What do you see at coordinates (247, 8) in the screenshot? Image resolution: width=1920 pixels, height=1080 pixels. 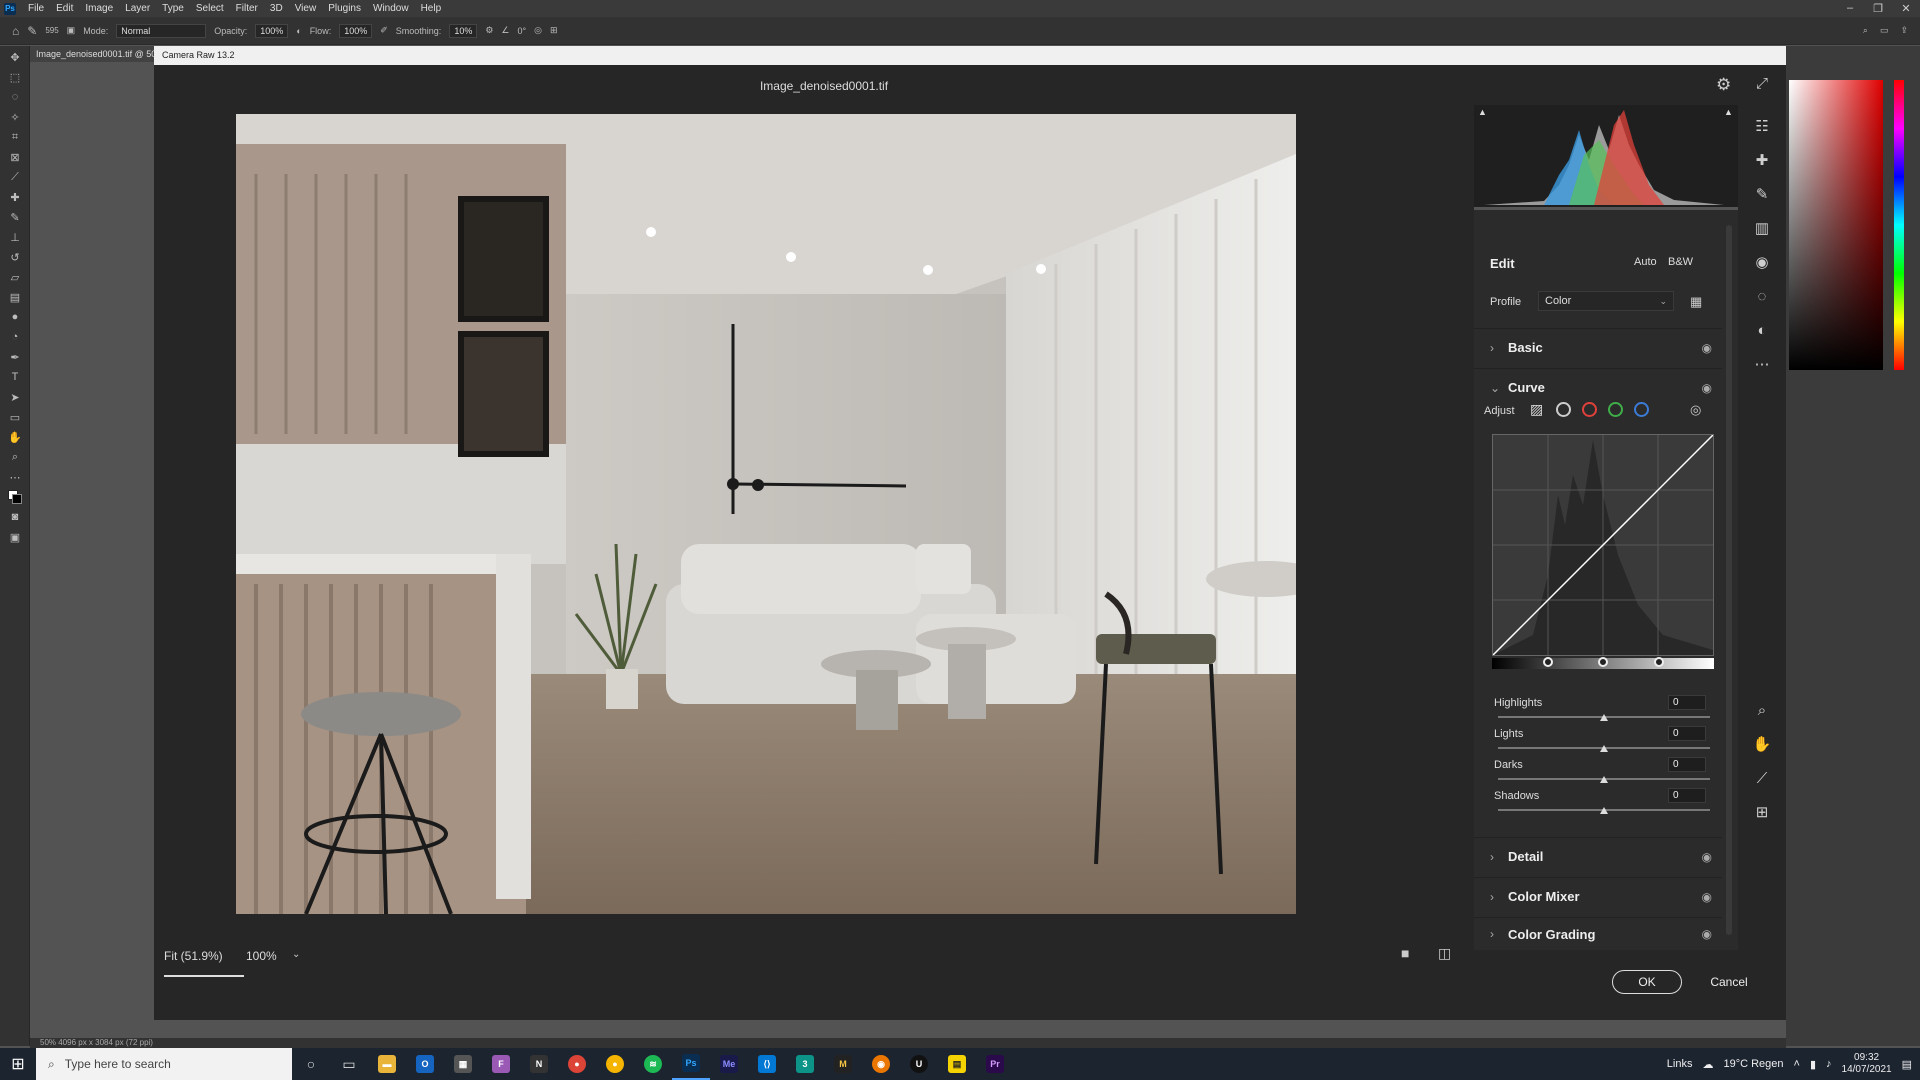 I see `menu-filter: Filter` at bounding box center [247, 8].